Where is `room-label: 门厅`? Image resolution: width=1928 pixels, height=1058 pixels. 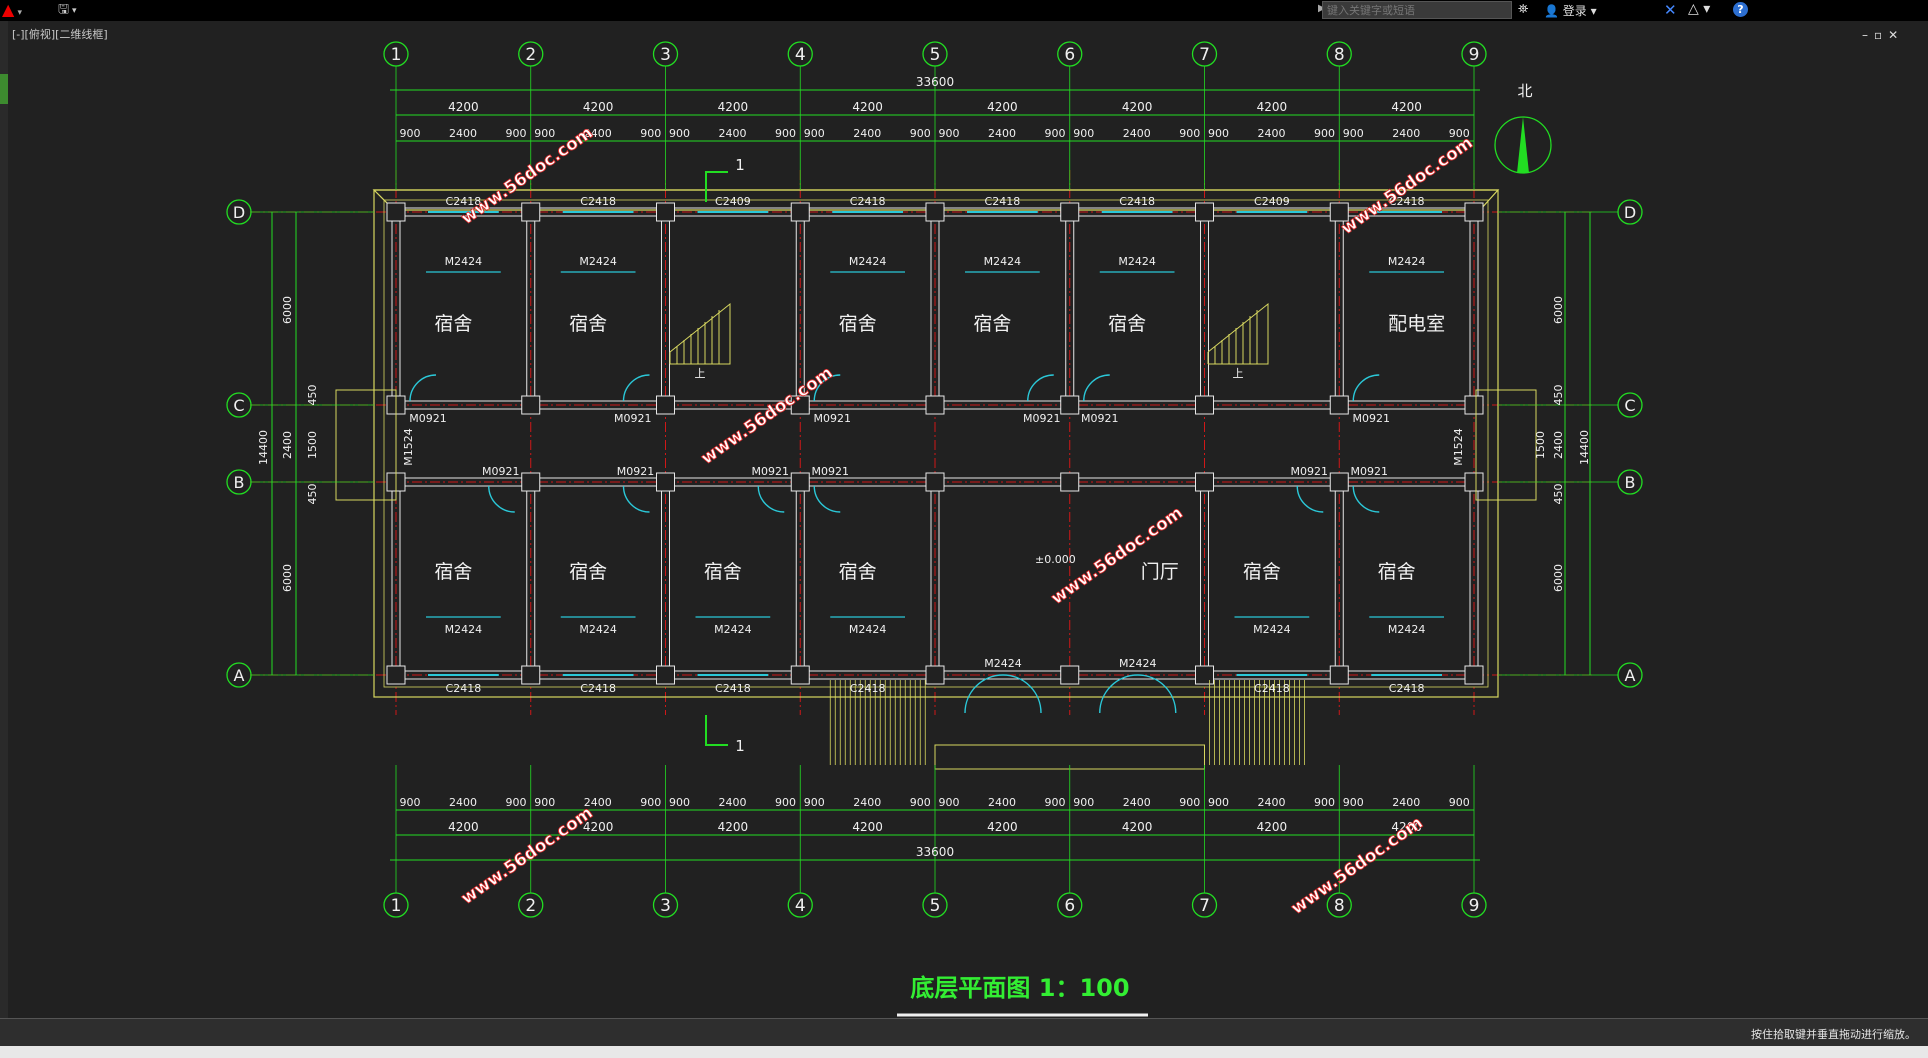 room-label: 门厅 is located at coordinates (1160, 572).